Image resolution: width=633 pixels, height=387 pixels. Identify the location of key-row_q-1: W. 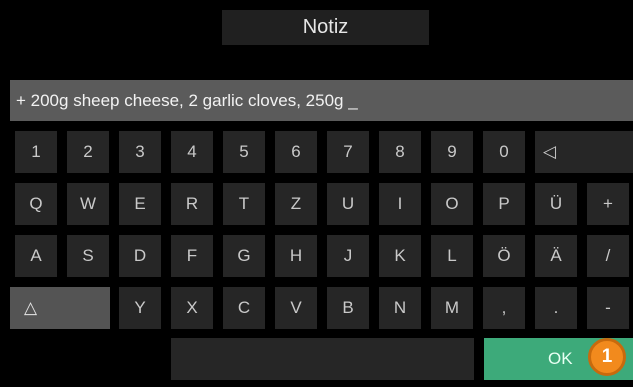
(88, 204).